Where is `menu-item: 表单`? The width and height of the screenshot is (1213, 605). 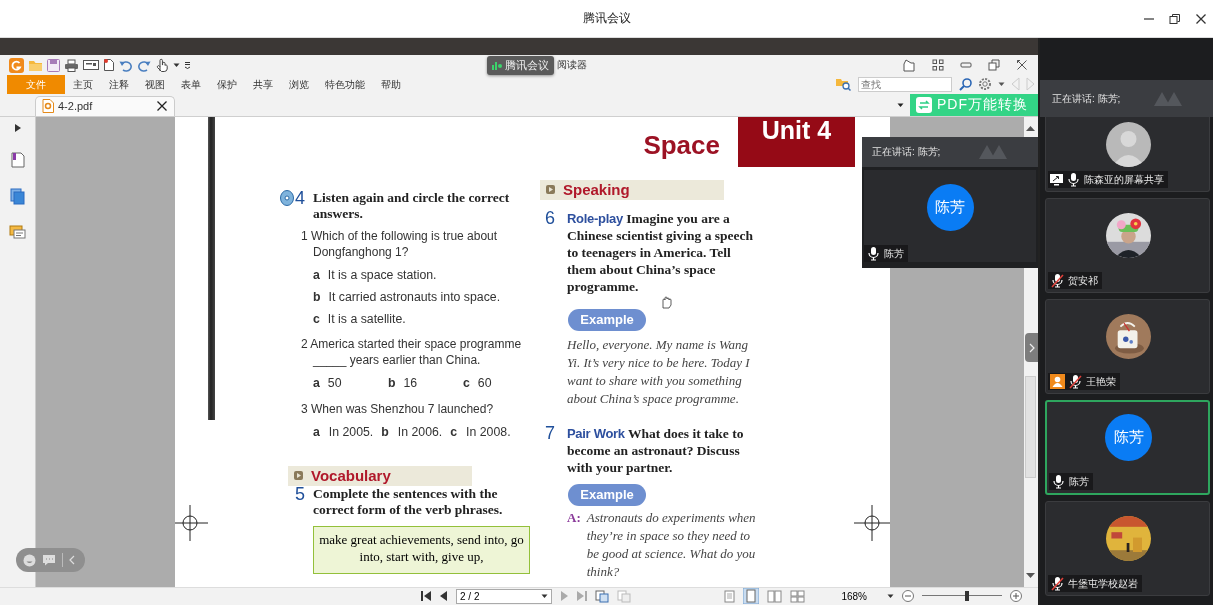
menu-item: 表单 is located at coordinates (191, 84).